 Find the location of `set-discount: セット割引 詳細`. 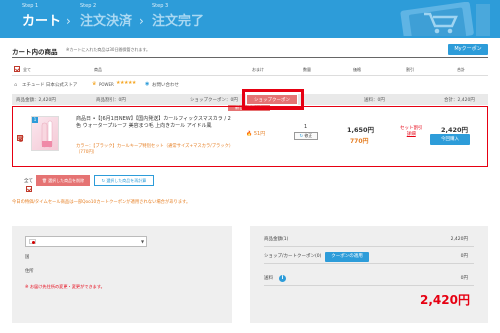

set-discount: セット割引 詳細 is located at coordinates (411, 132).